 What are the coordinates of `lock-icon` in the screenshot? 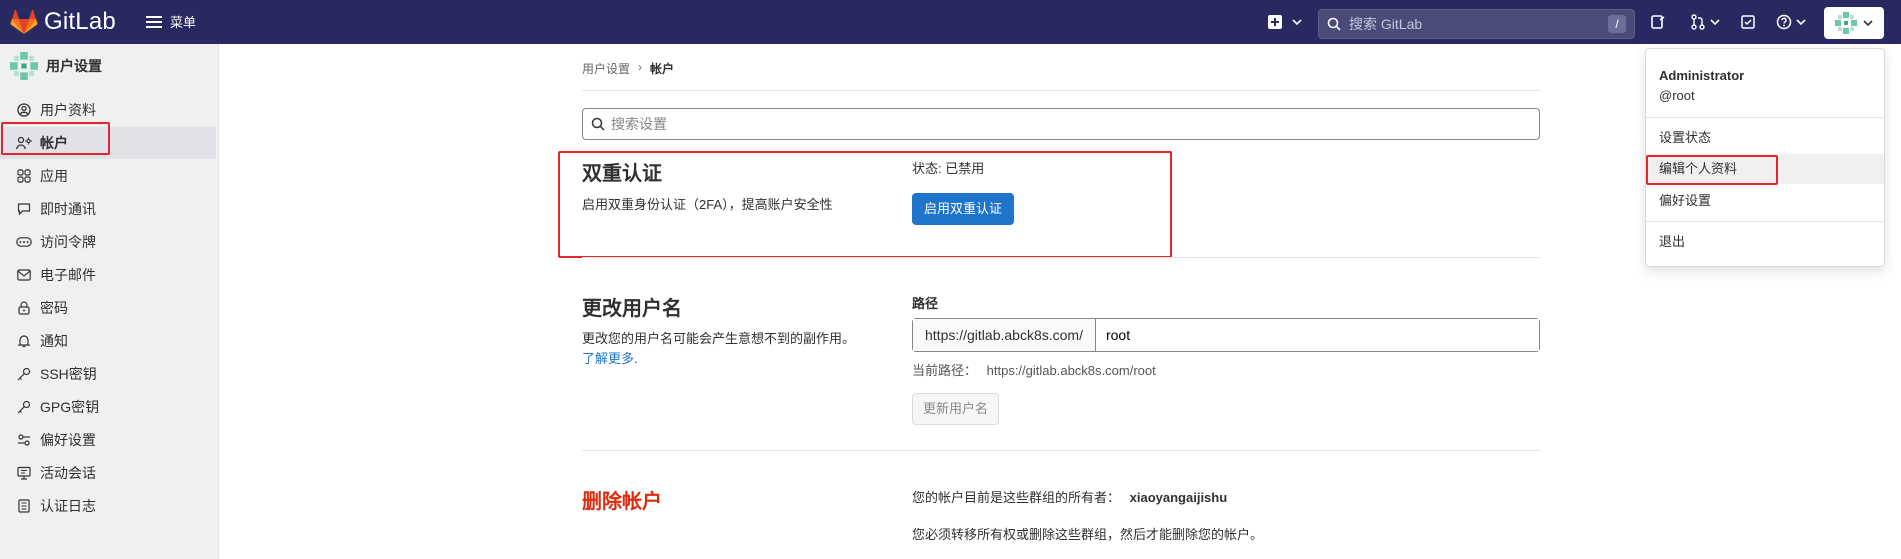 It's located at (24, 308).